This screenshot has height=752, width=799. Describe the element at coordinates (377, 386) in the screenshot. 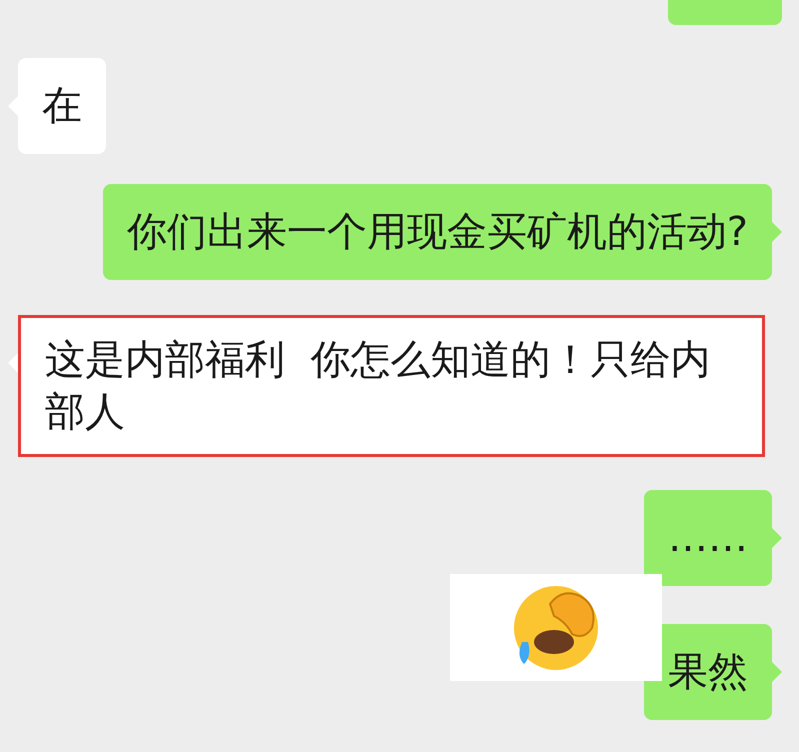

I see `message-text: 这是内部福利 你怎么知道的！只给内部人` at that location.